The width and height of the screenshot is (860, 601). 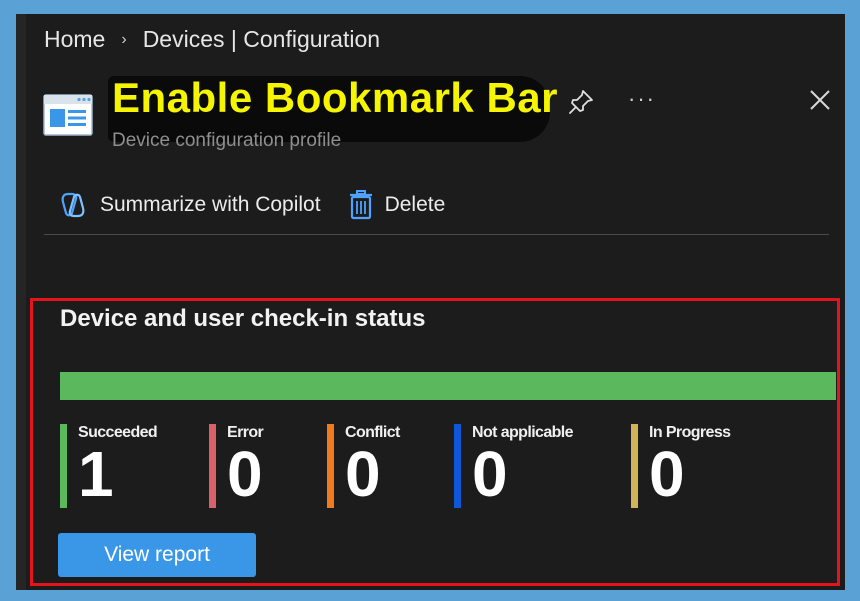 I want to click on stat-in-progress: In Progress 0, so click(x=681, y=467).